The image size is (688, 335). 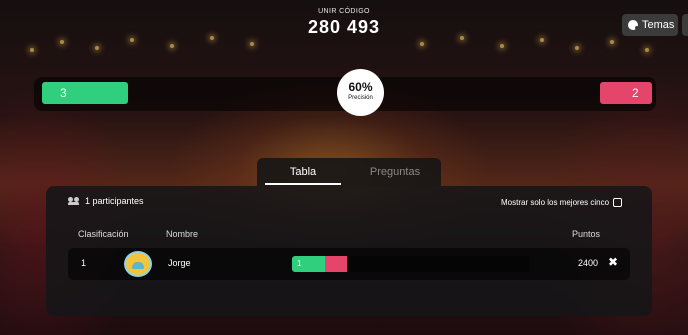 I want to click on view-tabs: Tabla Preguntas, so click(x=349, y=172).